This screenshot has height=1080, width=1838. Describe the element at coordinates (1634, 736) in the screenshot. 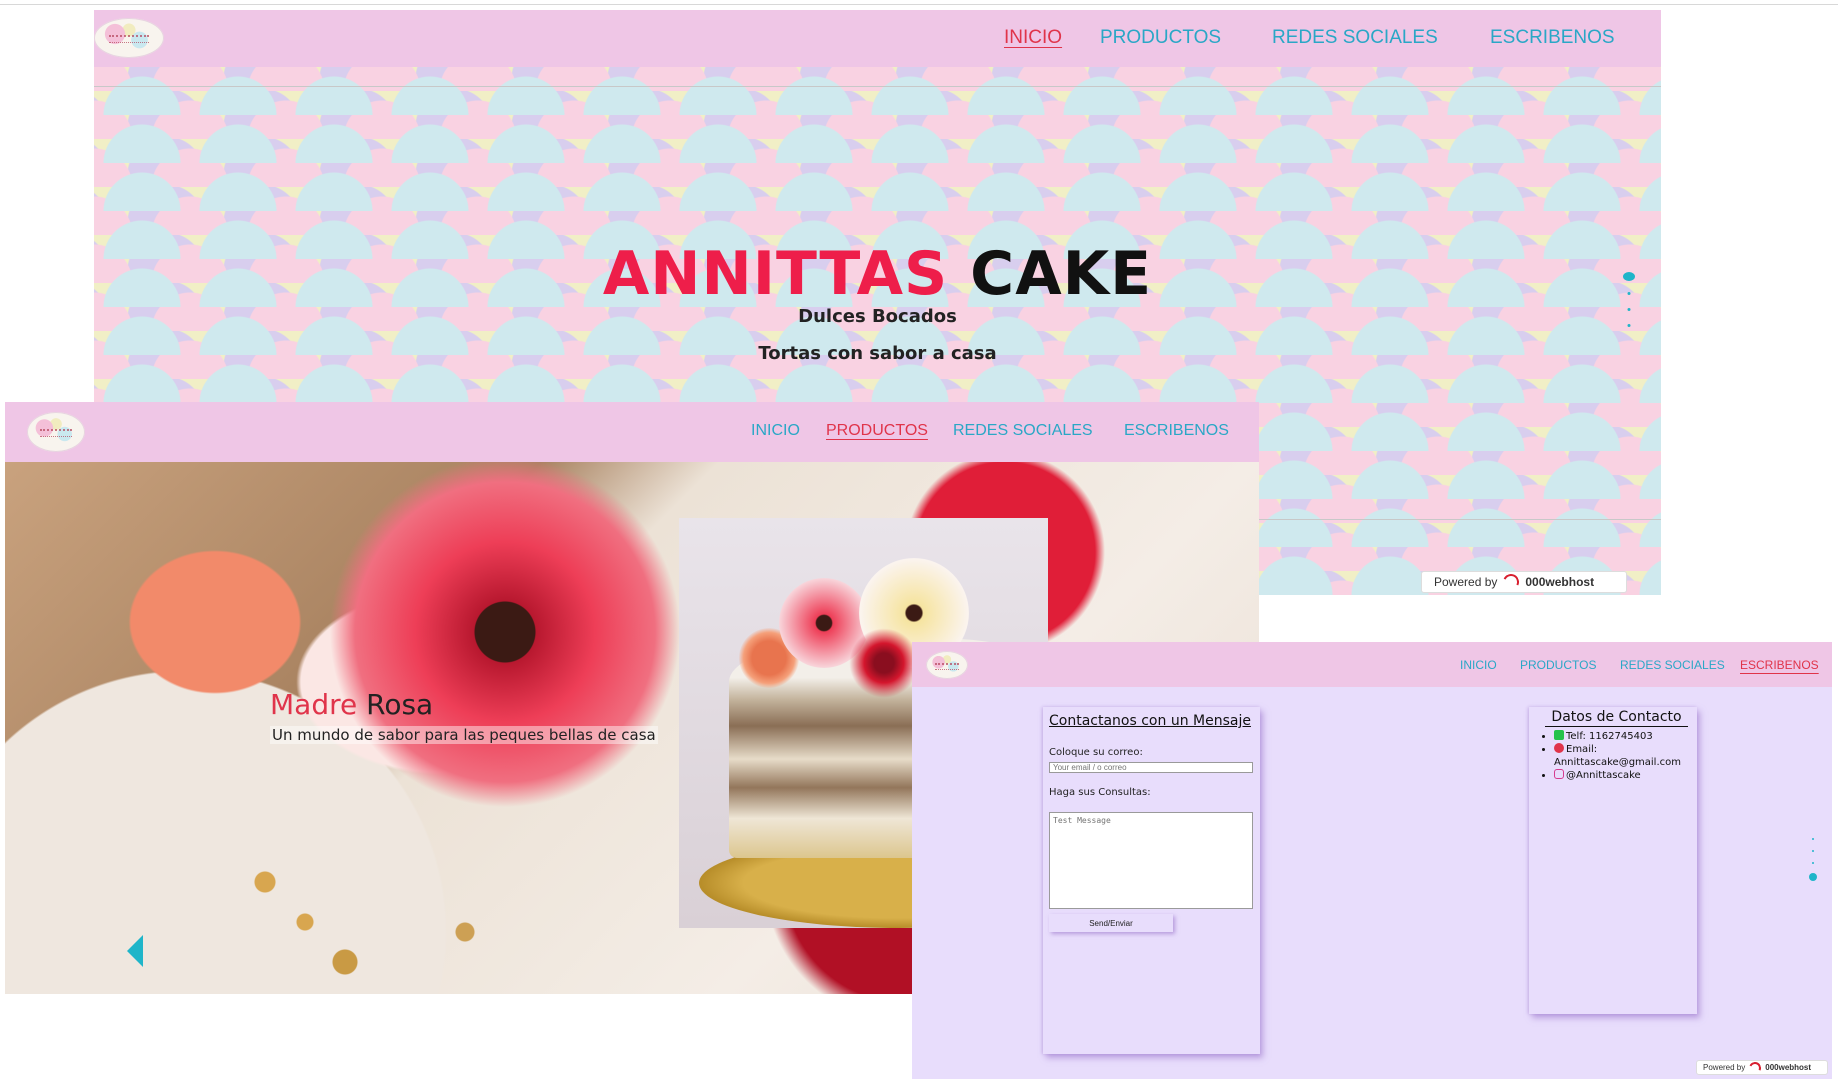

I see `contact-phone: Telf: 1162745403` at that location.